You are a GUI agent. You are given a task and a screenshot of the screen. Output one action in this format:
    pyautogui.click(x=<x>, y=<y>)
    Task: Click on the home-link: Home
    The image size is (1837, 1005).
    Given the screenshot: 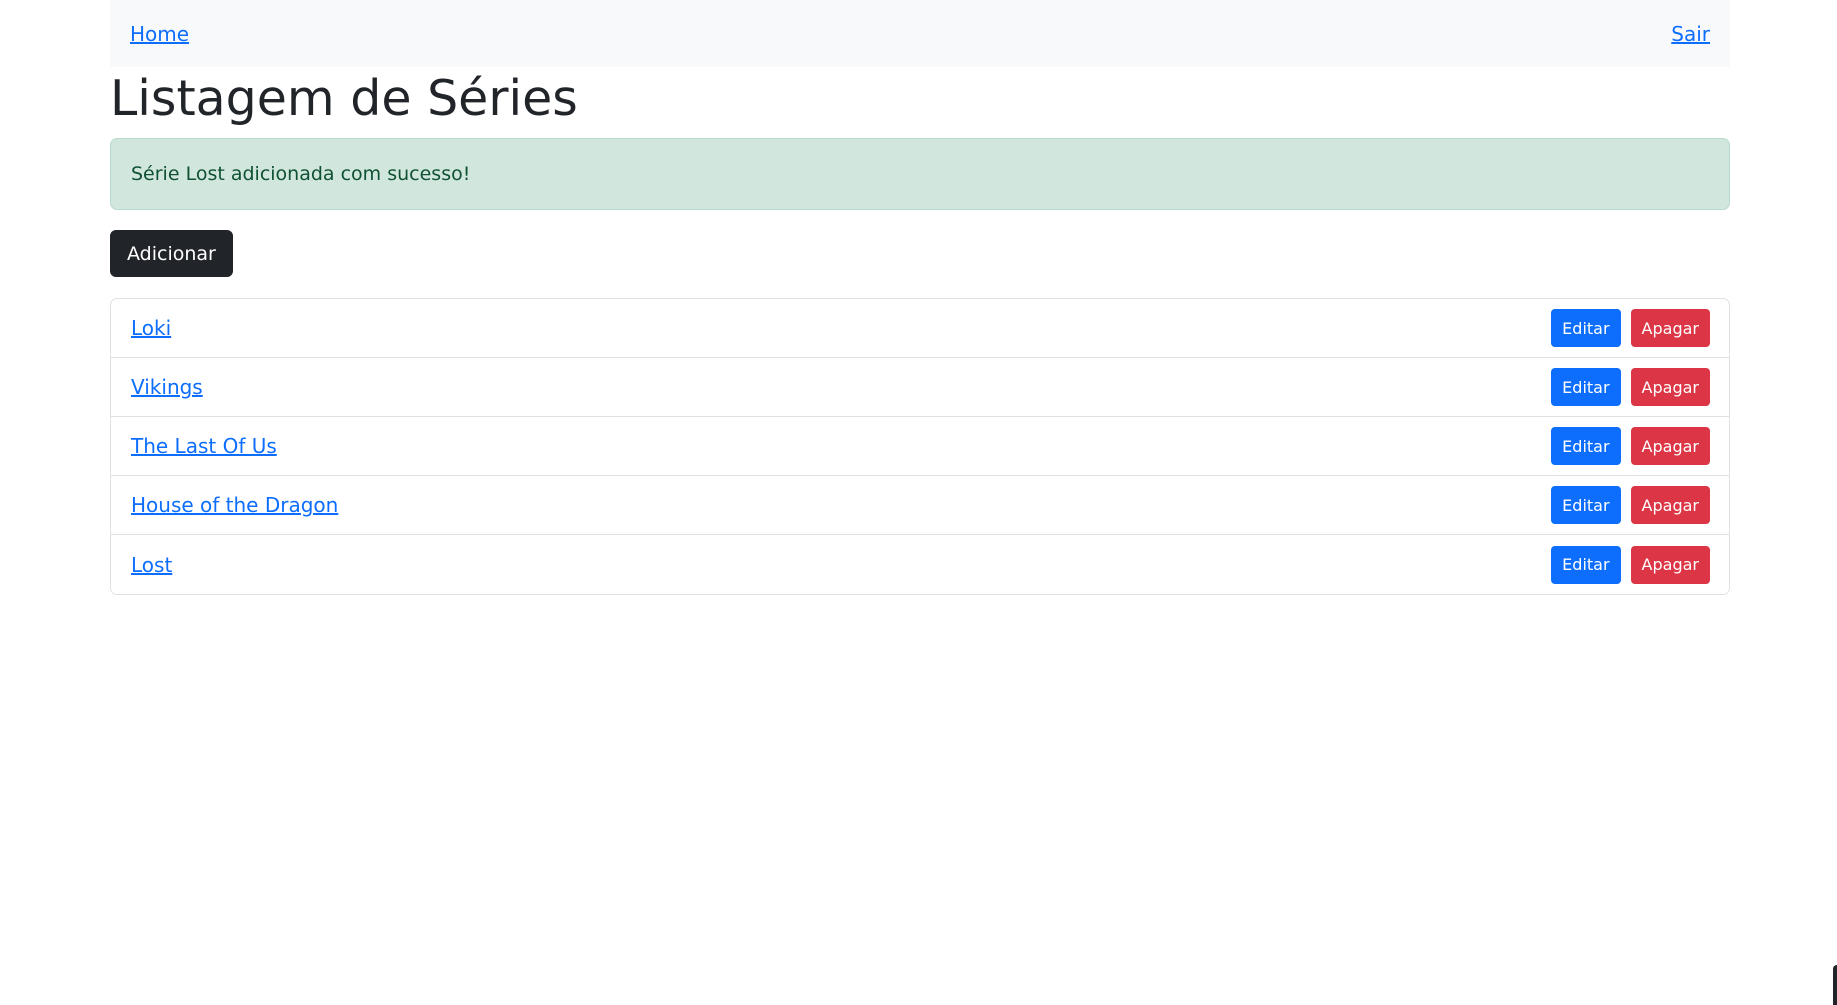 What is the action you would take?
    pyautogui.click(x=159, y=34)
    